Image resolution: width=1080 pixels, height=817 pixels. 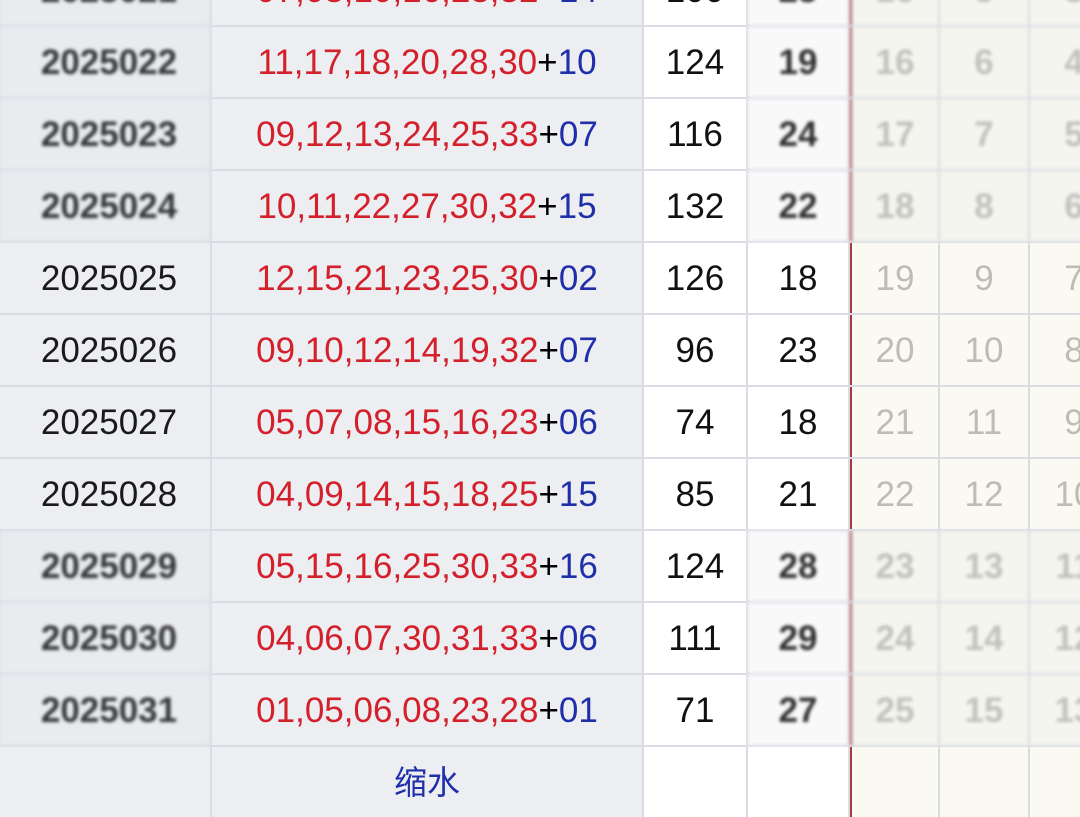 I want to click on span-value: 24, so click(x=798, y=134).